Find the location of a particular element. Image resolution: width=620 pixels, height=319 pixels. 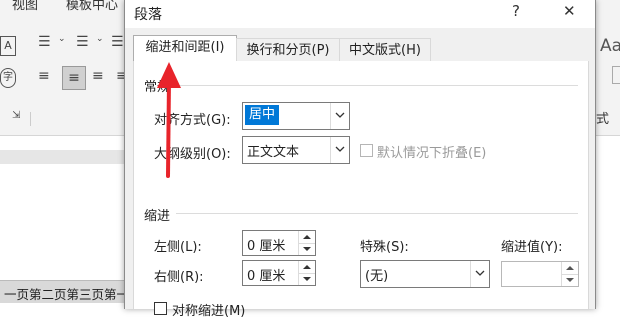

close-button: ✕ is located at coordinates (569, 11).